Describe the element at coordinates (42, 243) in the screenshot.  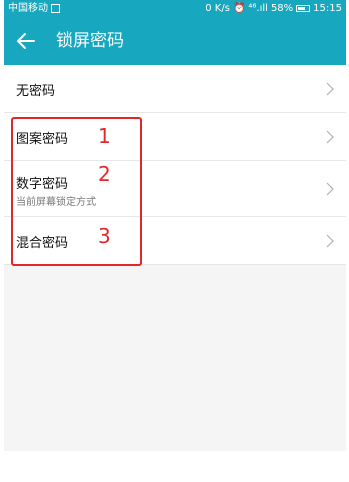
I see `option-label: 混合密码` at that location.